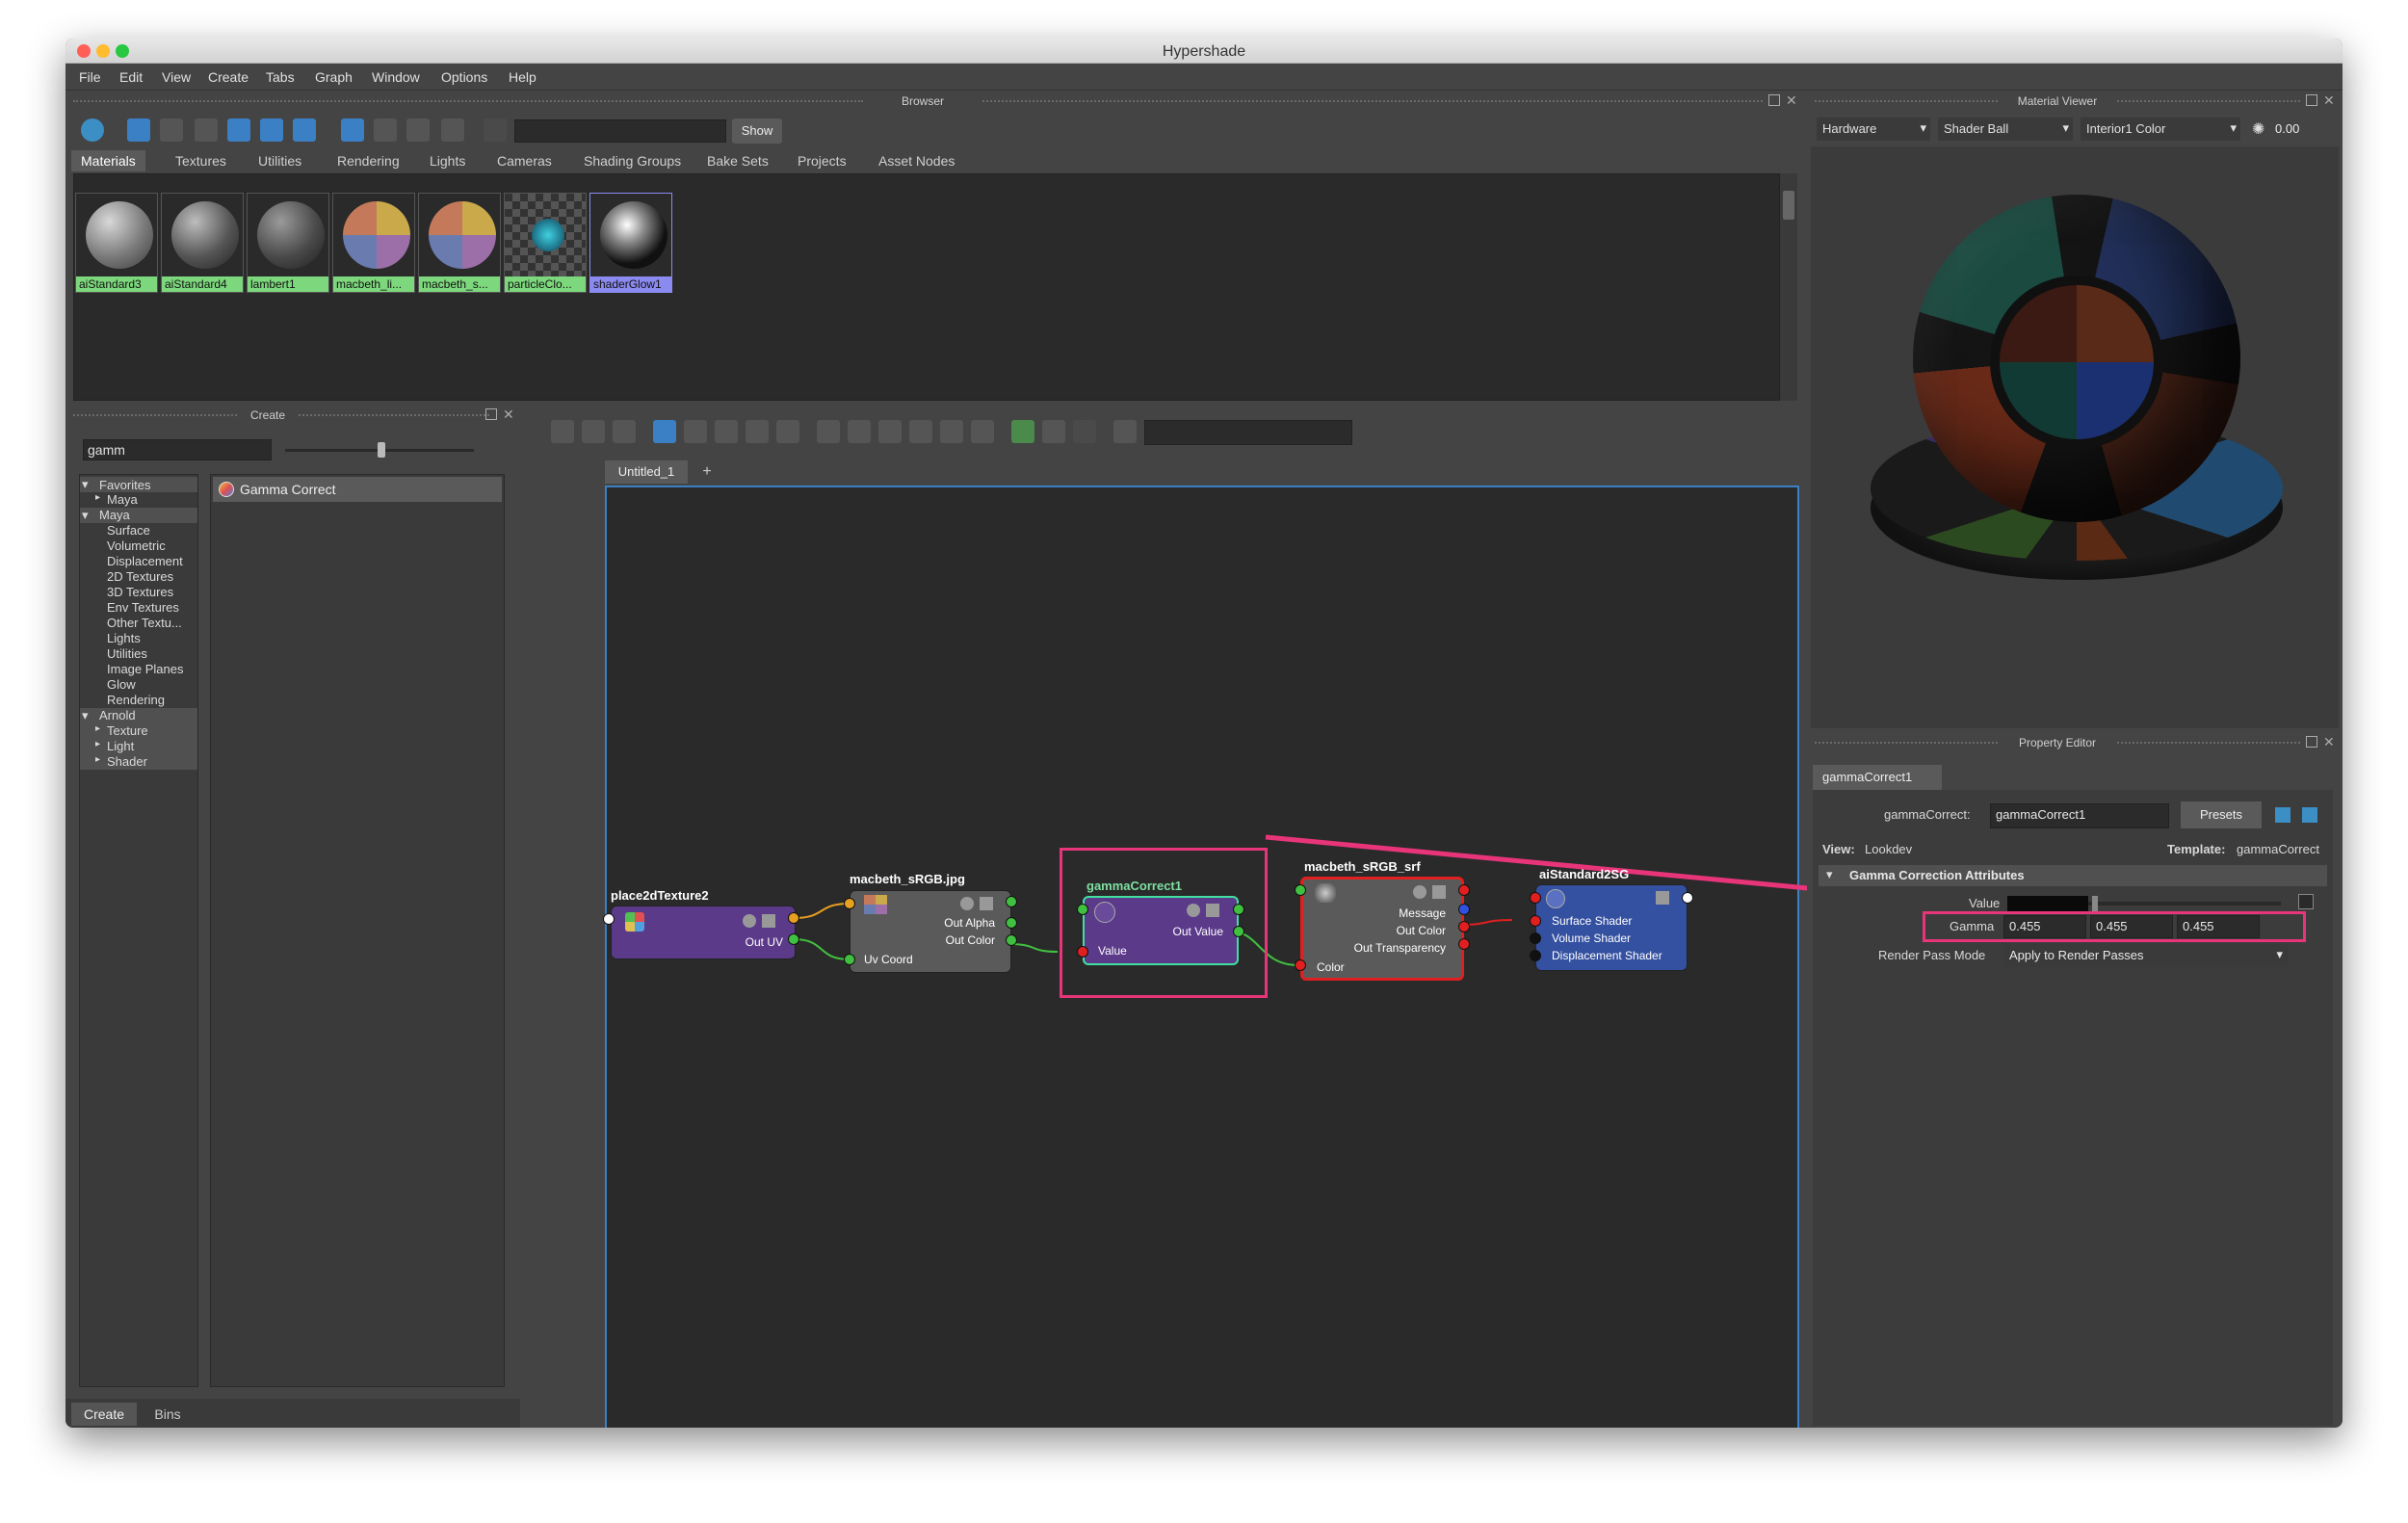 The width and height of the screenshot is (2408, 1523). What do you see at coordinates (1082, 952) in the screenshot?
I see `port-value` at bounding box center [1082, 952].